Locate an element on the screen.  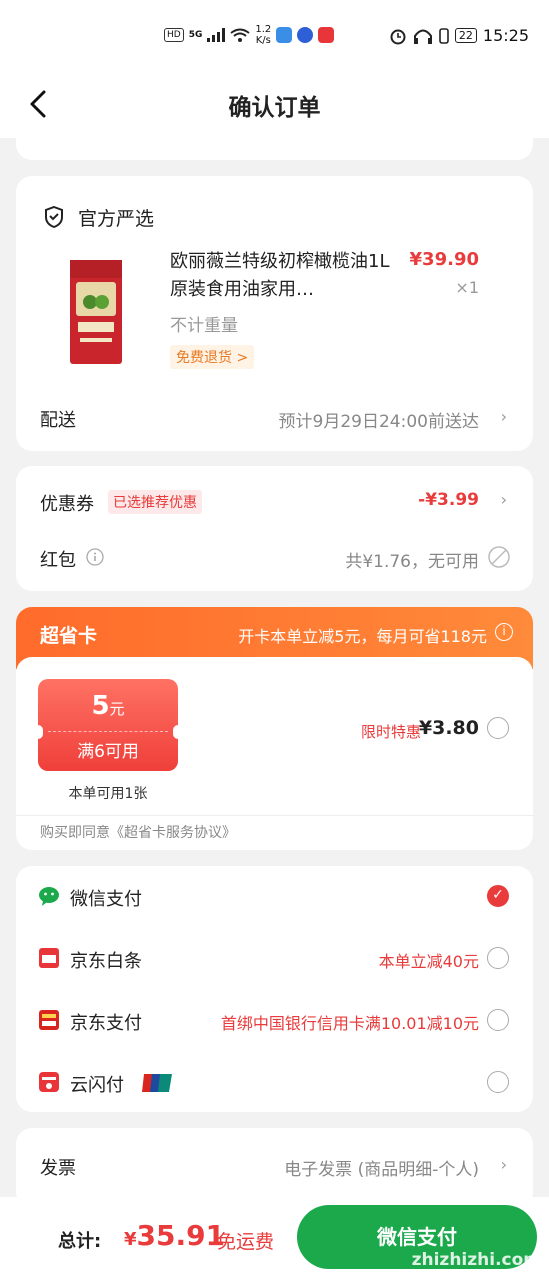
redpacket-label: 红包 is located at coordinates (58, 560).